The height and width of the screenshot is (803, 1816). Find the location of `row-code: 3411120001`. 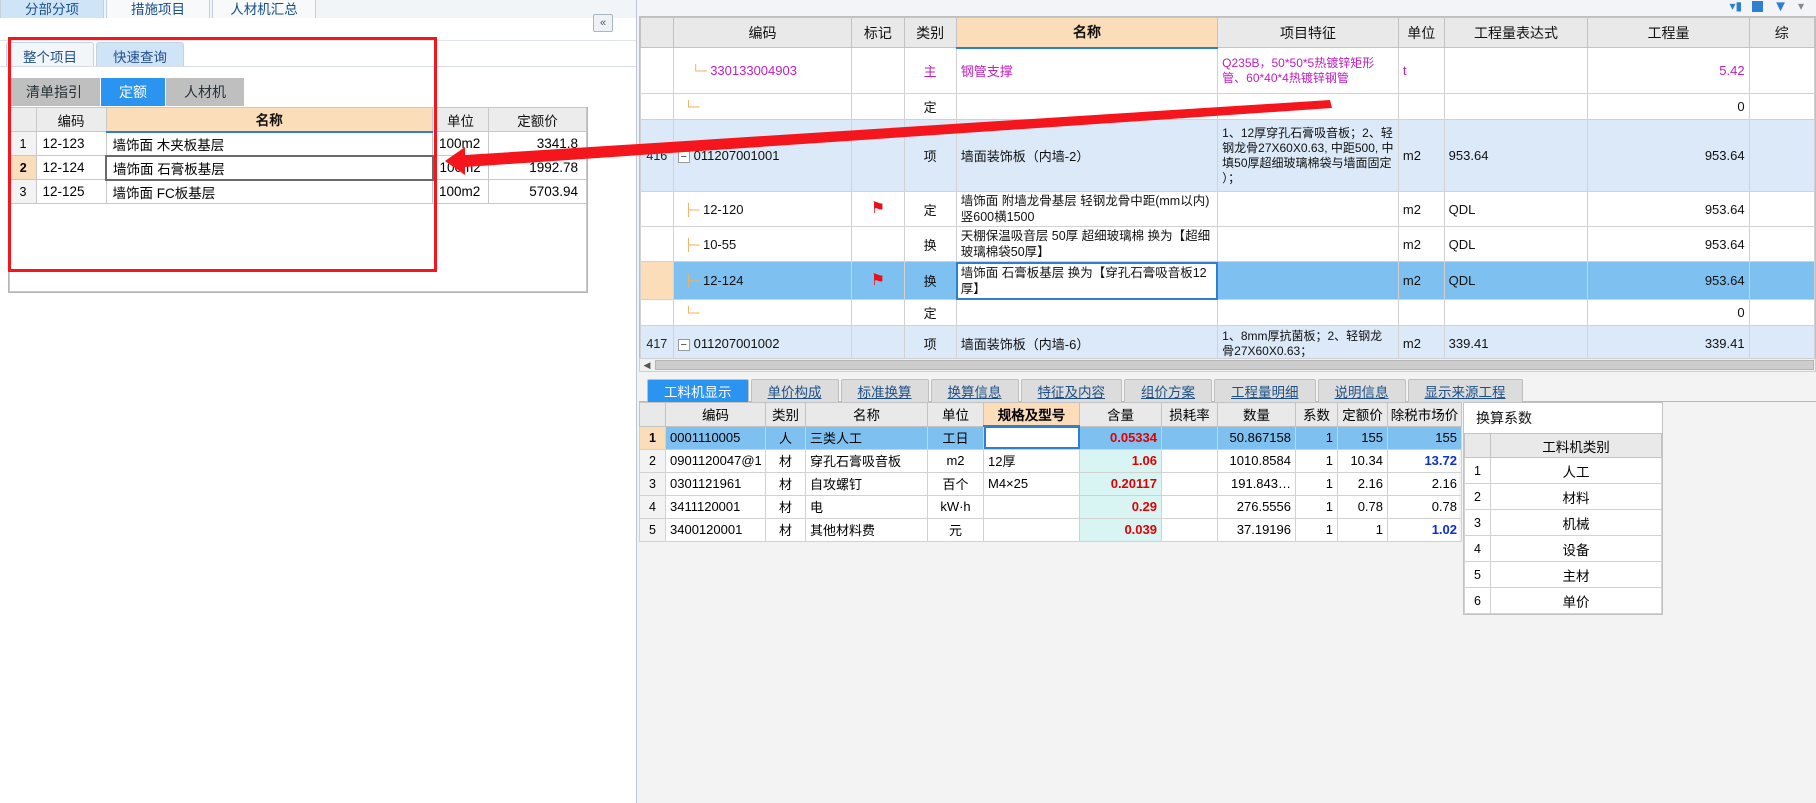

row-code: 3411120001 is located at coordinates (715, 506).